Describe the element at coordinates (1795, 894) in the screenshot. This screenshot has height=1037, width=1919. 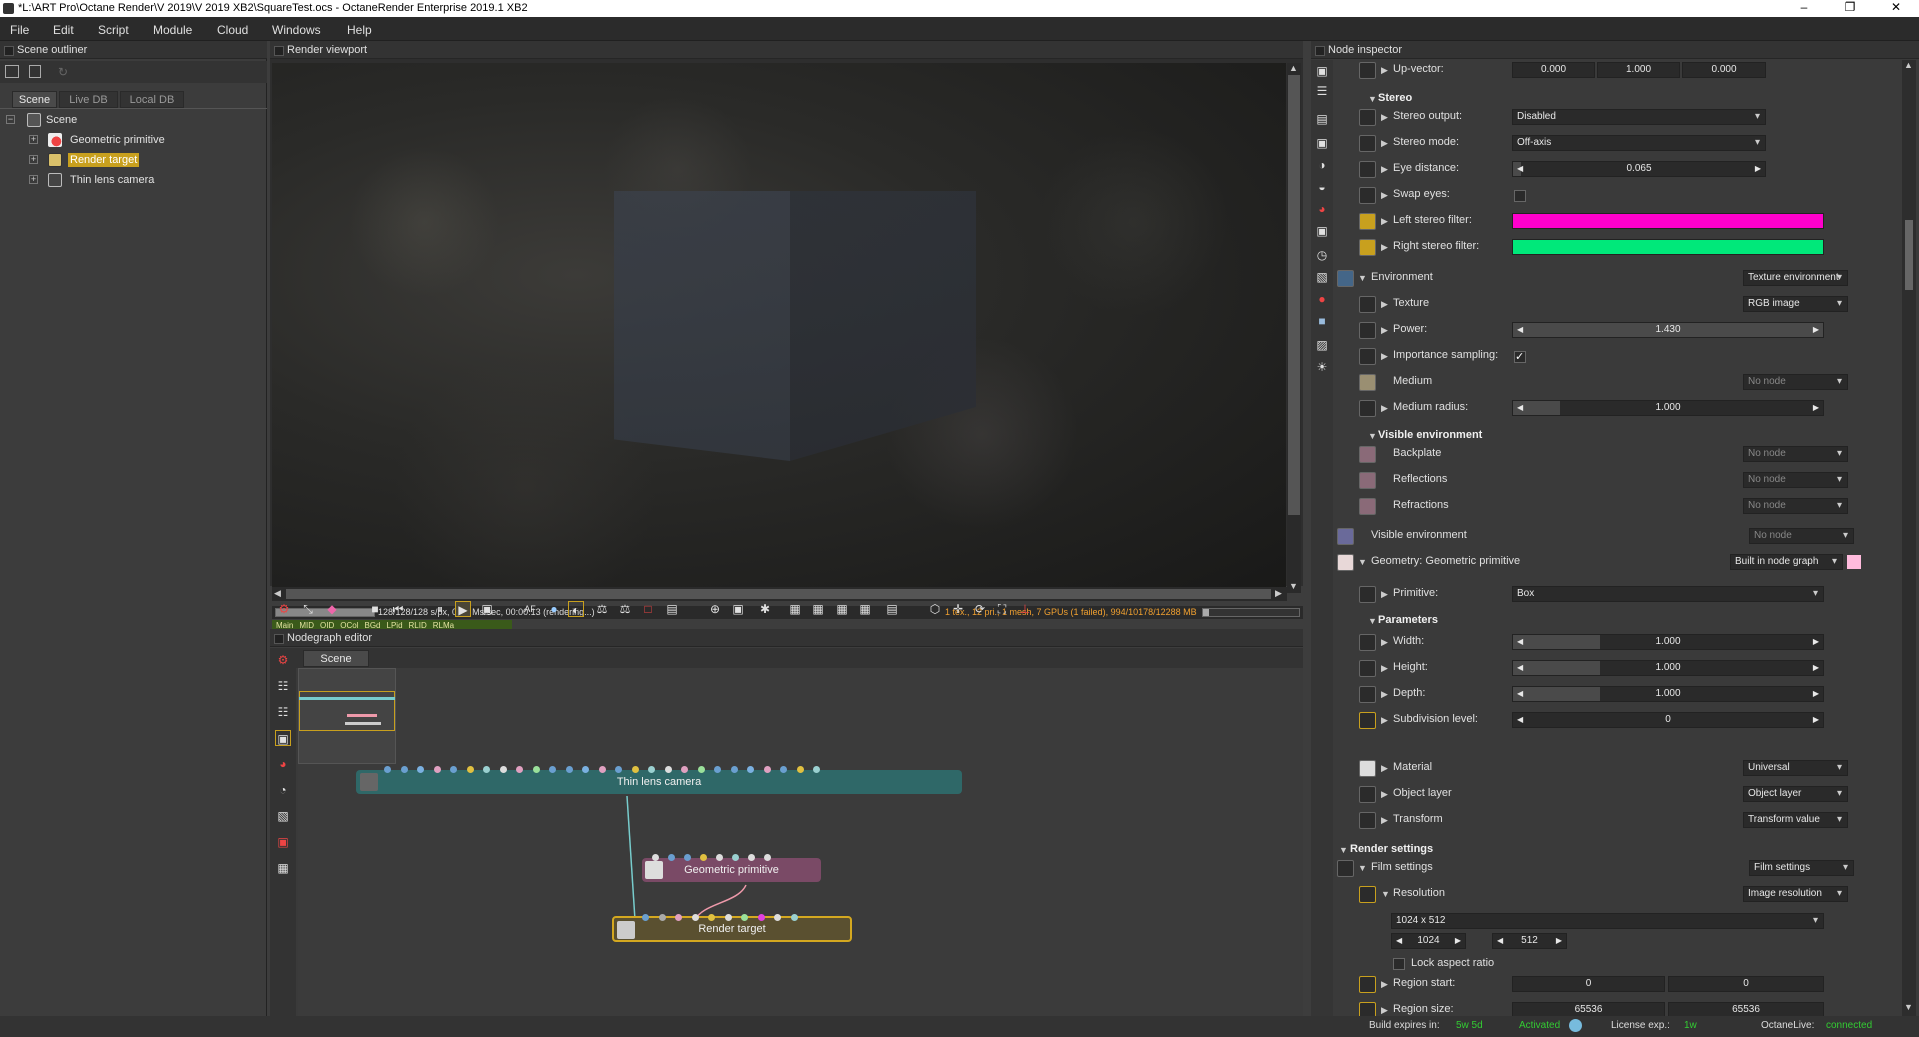
I see `resolution-type-select: Image resolution` at that location.